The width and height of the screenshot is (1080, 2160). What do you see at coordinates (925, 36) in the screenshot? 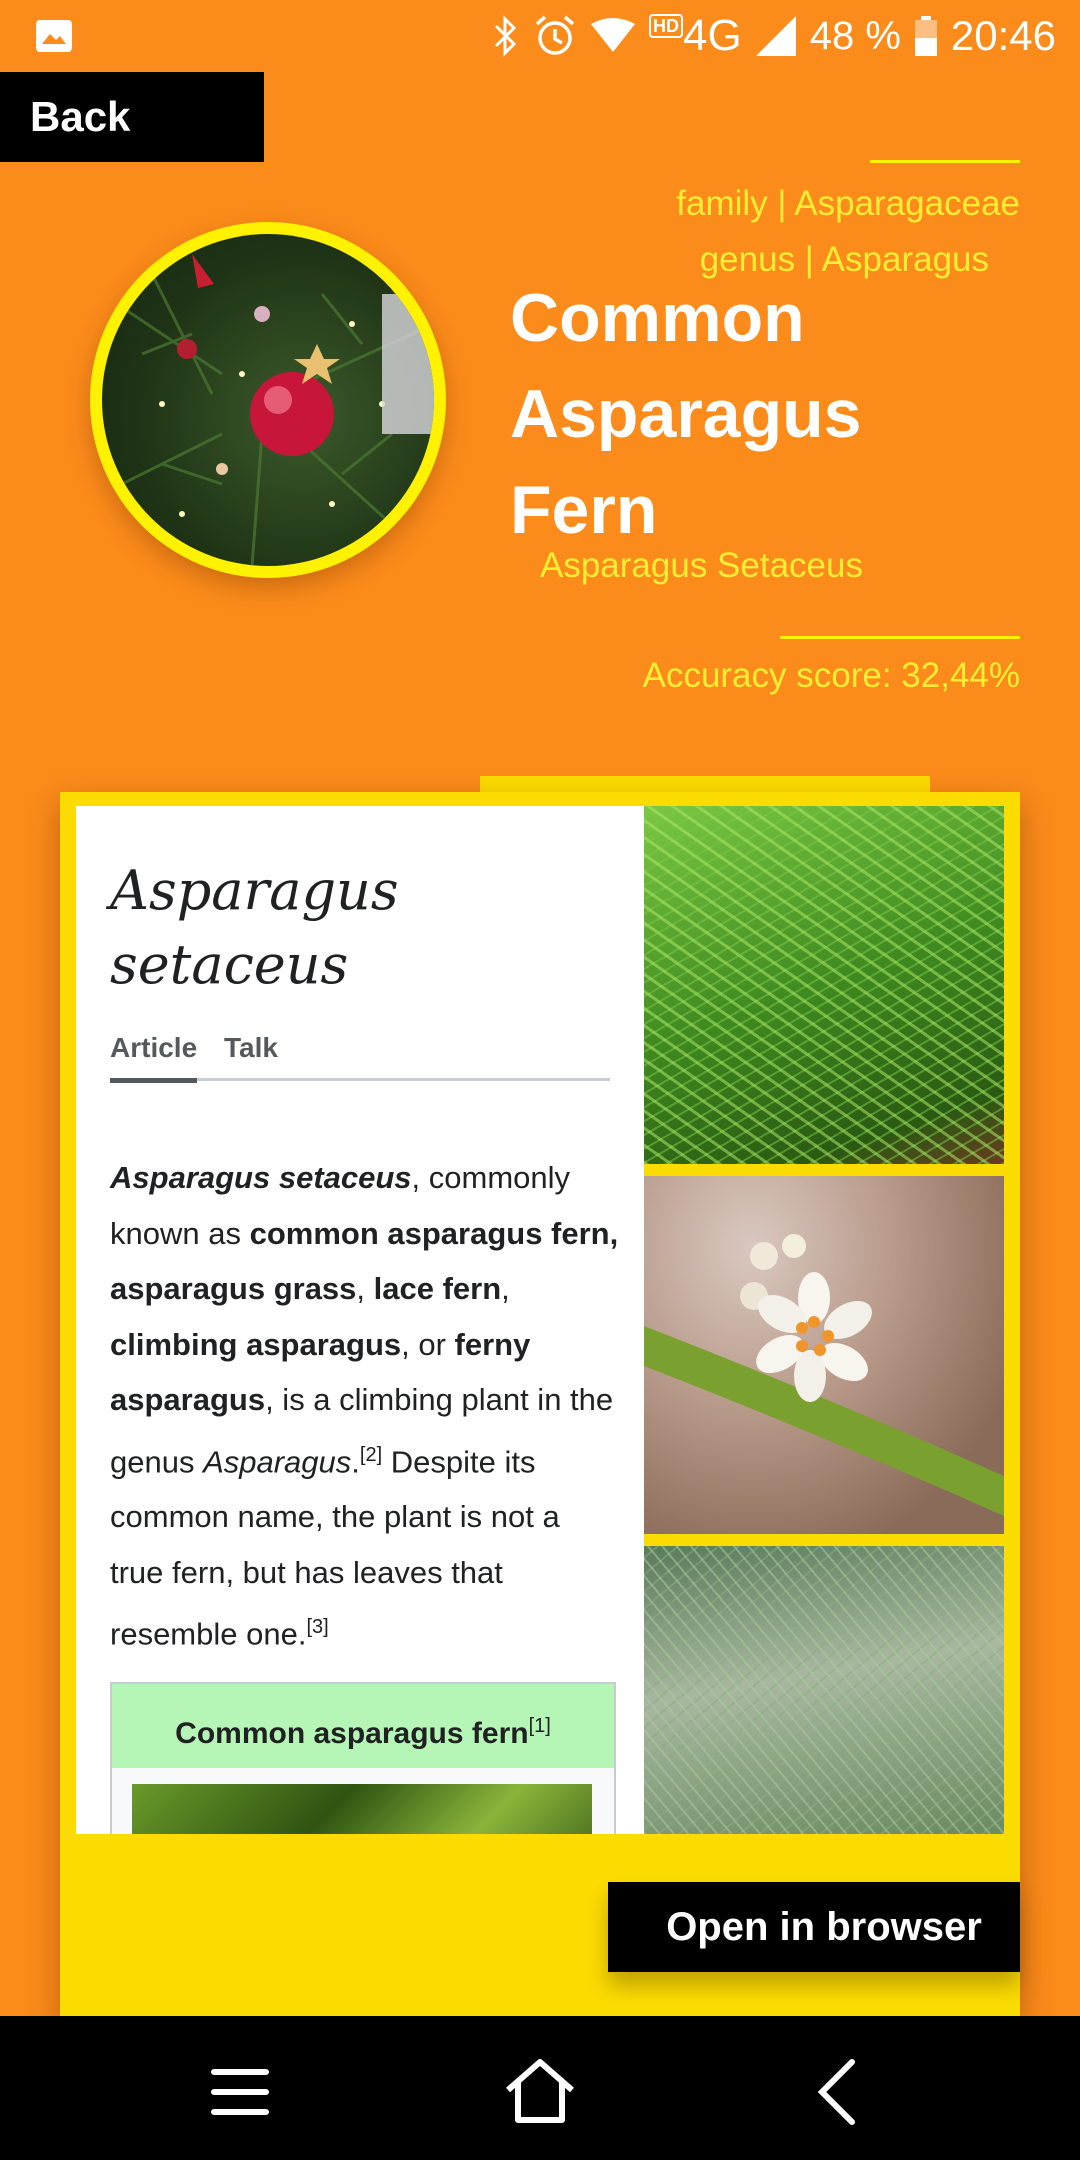
I see `battery-icon` at bounding box center [925, 36].